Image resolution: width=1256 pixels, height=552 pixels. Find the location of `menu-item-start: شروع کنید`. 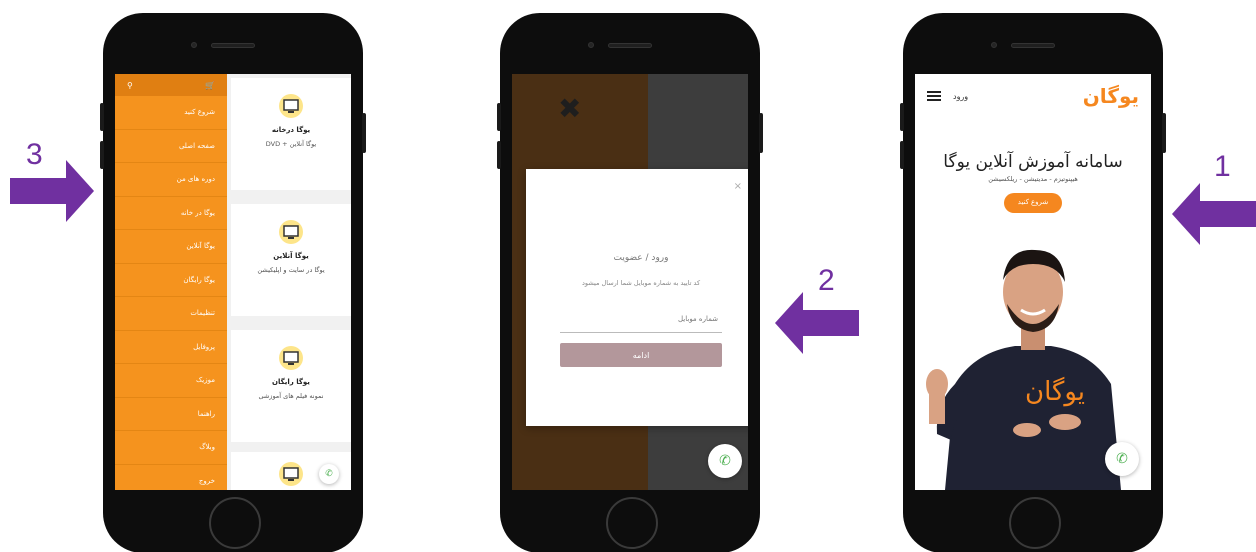

menu-item-start: شروع کنید is located at coordinates (171, 113).